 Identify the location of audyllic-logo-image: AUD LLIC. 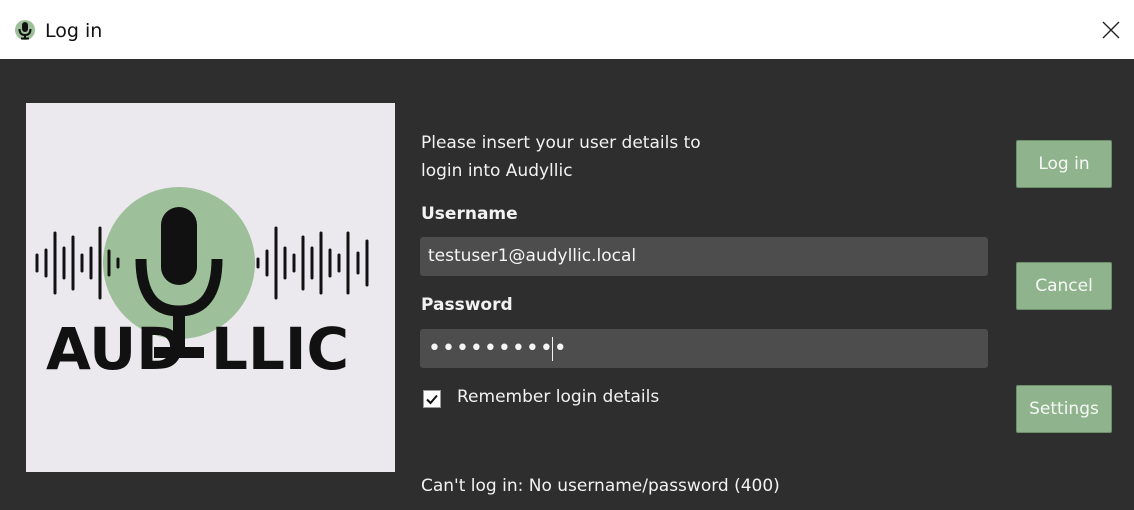
(202, 285).